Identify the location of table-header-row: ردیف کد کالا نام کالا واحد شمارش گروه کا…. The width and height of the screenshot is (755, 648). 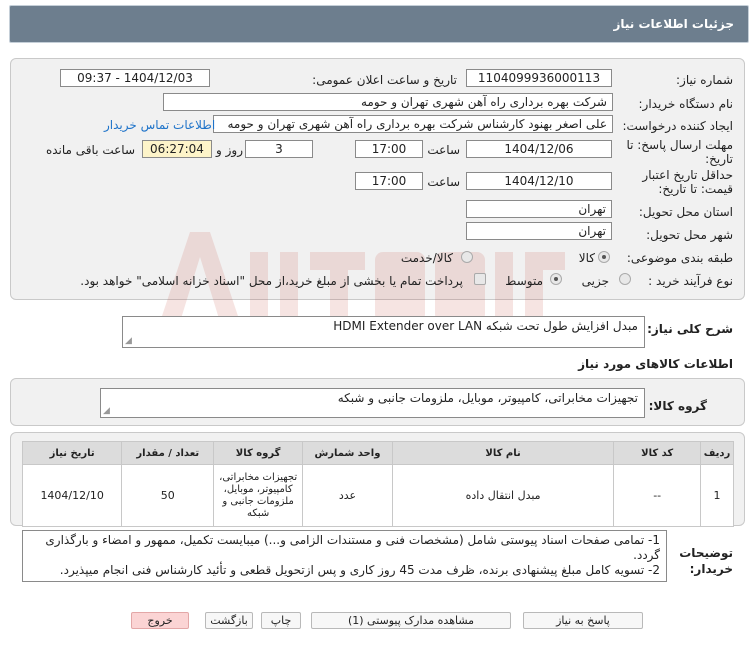
(377, 453).